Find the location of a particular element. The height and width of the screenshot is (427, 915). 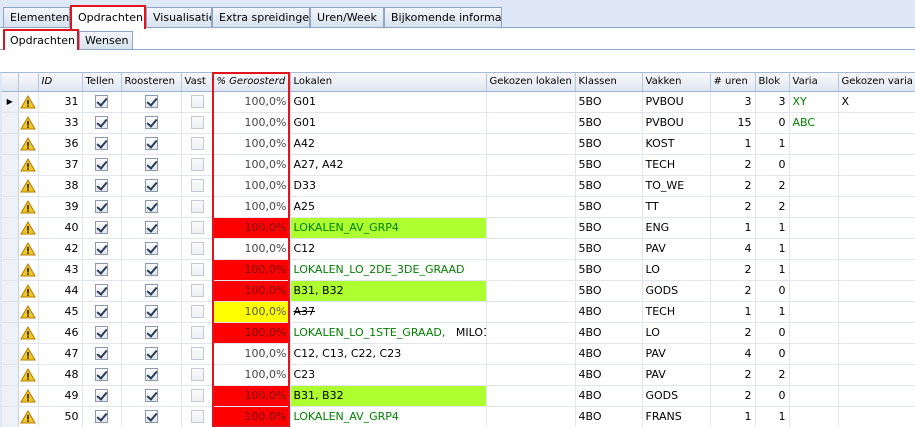

header-vakken: Vakken is located at coordinates (676, 82).